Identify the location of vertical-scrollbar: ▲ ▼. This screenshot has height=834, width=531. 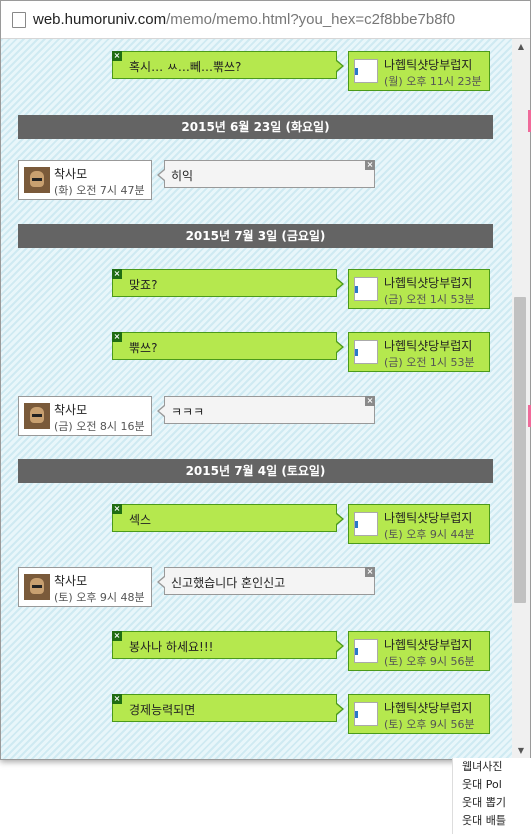
(521, 399).